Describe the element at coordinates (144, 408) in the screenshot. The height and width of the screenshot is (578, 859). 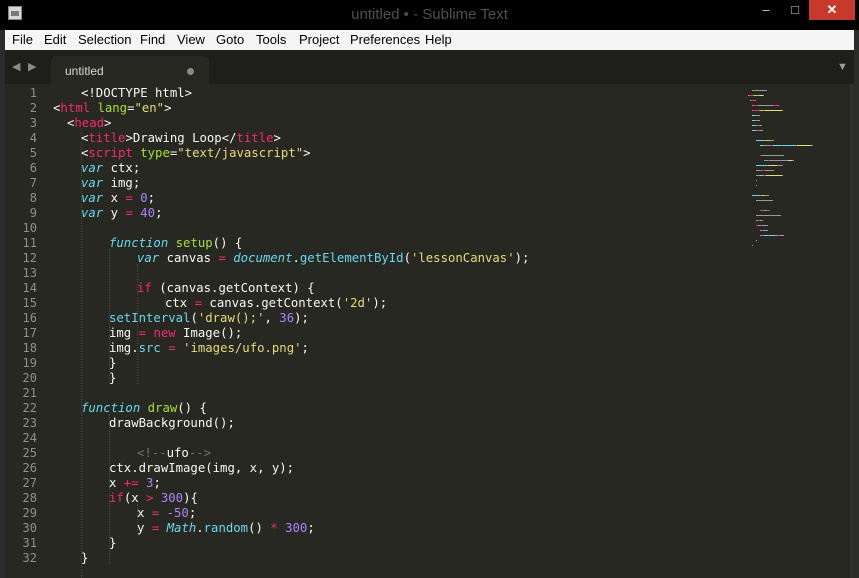
I see `code-line: function draw() {` at that location.